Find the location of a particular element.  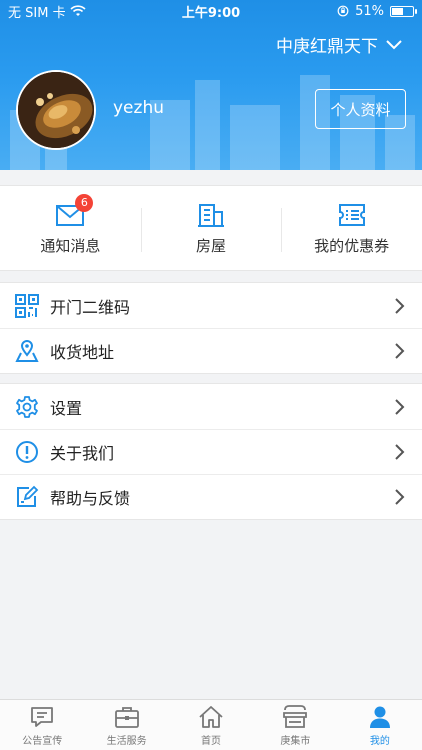

status-time: 上午9:00 is located at coordinates (211, 13).